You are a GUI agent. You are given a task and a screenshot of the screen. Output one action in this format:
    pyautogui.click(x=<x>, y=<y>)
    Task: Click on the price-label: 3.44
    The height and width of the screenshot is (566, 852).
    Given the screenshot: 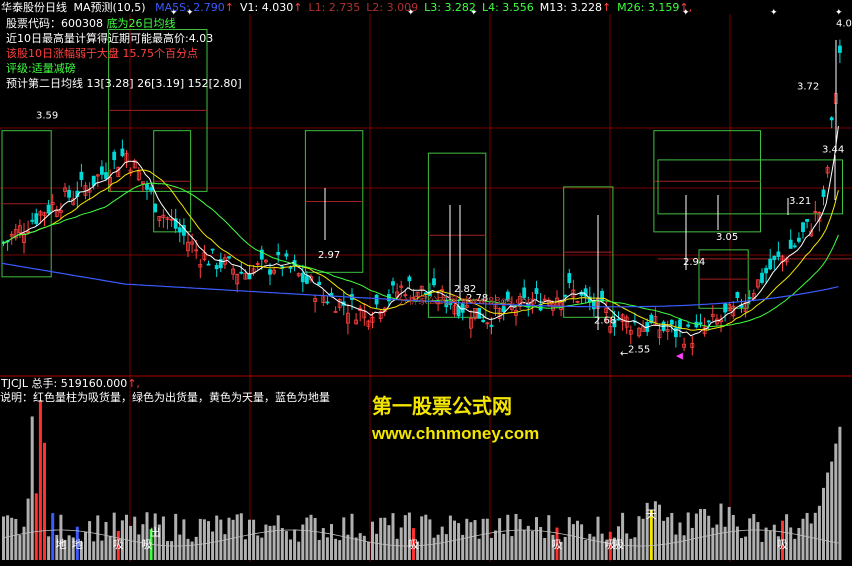 What is the action you would take?
    pyautogui.click(x=833, y=149)
    